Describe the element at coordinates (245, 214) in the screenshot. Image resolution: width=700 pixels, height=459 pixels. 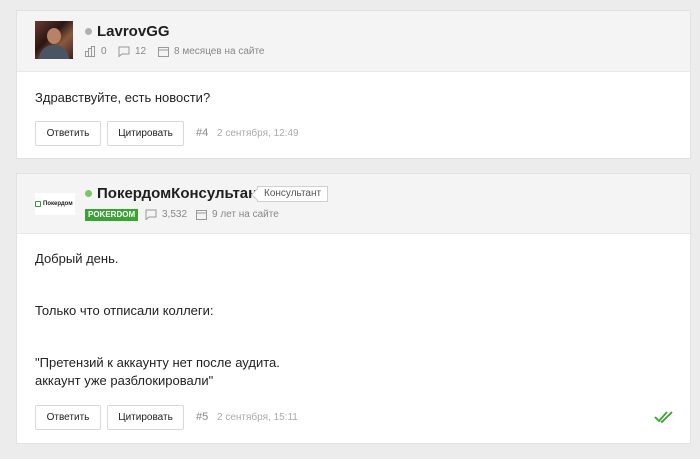
I see `membership-duration: 9 лет на сайте` at that location.